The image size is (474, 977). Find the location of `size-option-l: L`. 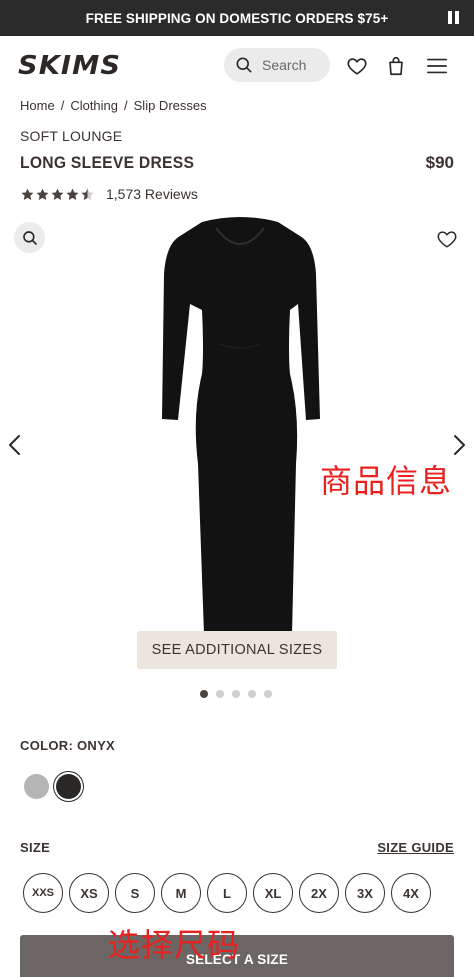

size-option-l: L is located at coordinates (227, 893).